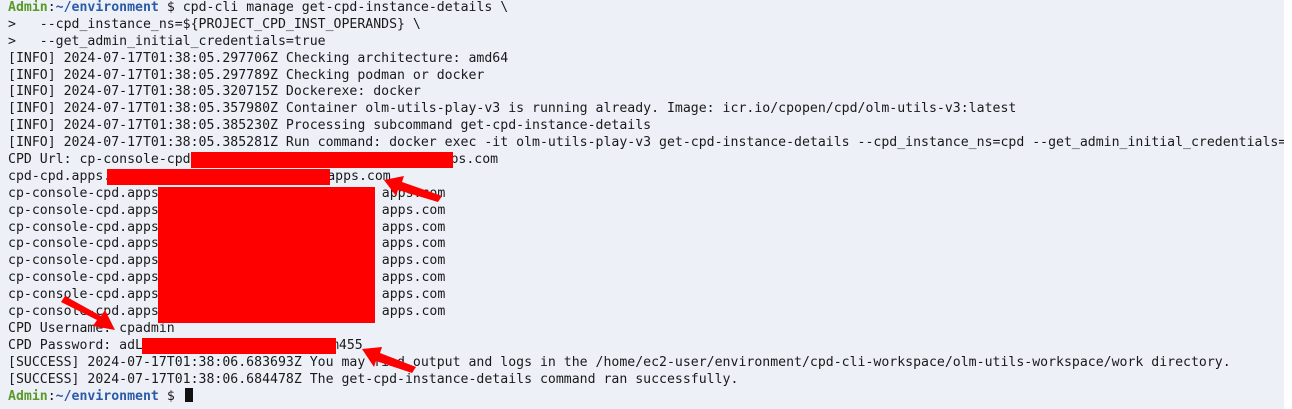  Describe the element at coordinates (266, 255) in the screenshot. I see `redaction-block-console` at that location.